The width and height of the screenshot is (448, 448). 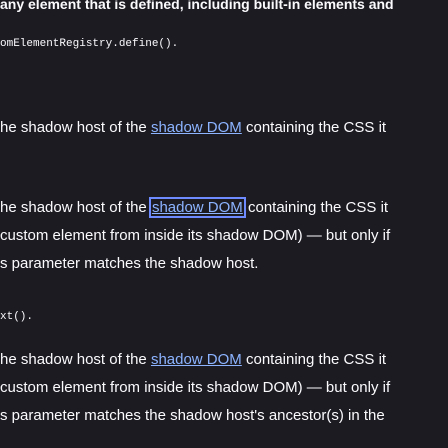 I want to click on shadow-dom-link-3: shadow DOM, so click(x=196, y=359).